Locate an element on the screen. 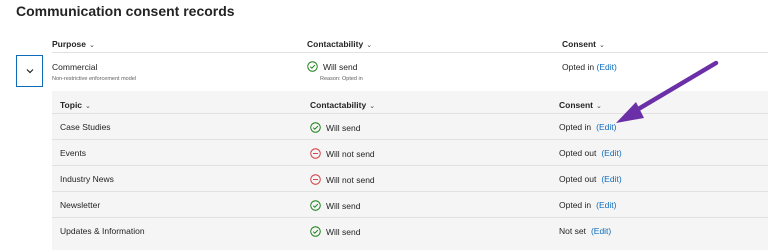 The width and height of the screenshot is (768, 250). topic-consent-status: Not set is located at coordinates (572, 231).